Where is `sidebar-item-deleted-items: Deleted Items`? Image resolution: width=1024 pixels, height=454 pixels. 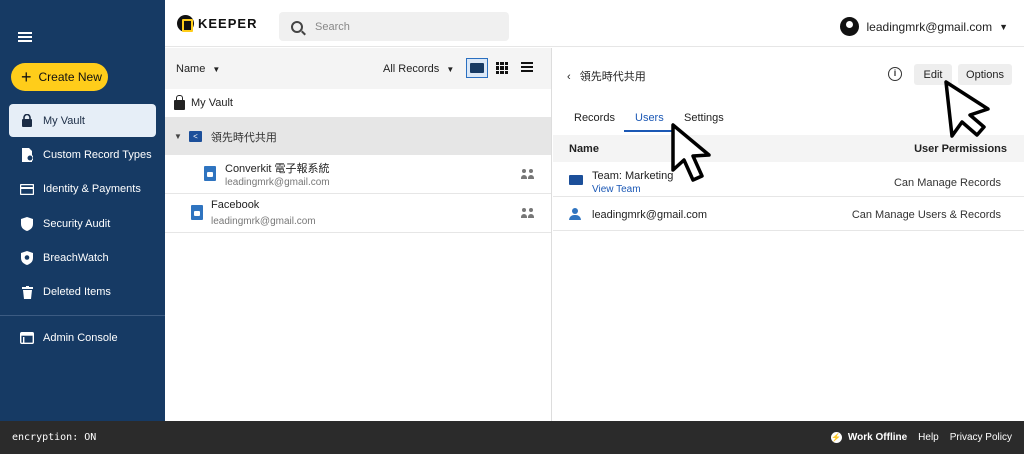
sidebar-item-deleted-items: Deleted Items is located at coordinates (82, 292).